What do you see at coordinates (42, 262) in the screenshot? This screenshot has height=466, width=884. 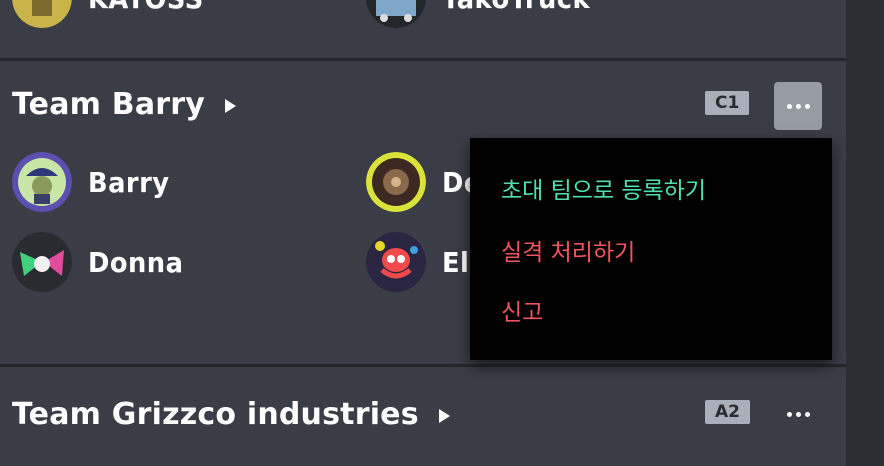 I see `squid-ink-avatar-icon` at bounding box center [42, 262].